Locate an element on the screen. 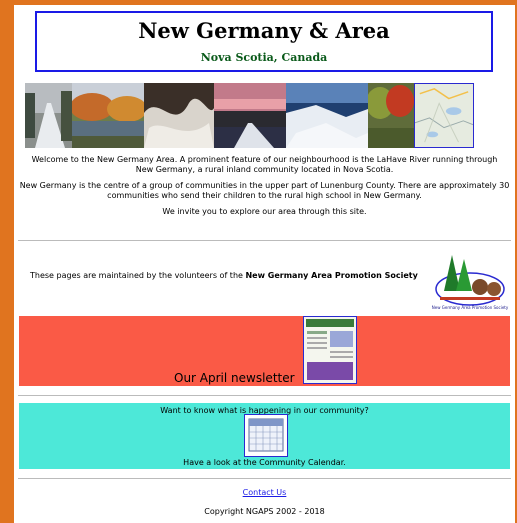 The height and width of the screenshot is (523, 517). society-name: New Germany Area Promotion Society is located at coordinates (331, 275).